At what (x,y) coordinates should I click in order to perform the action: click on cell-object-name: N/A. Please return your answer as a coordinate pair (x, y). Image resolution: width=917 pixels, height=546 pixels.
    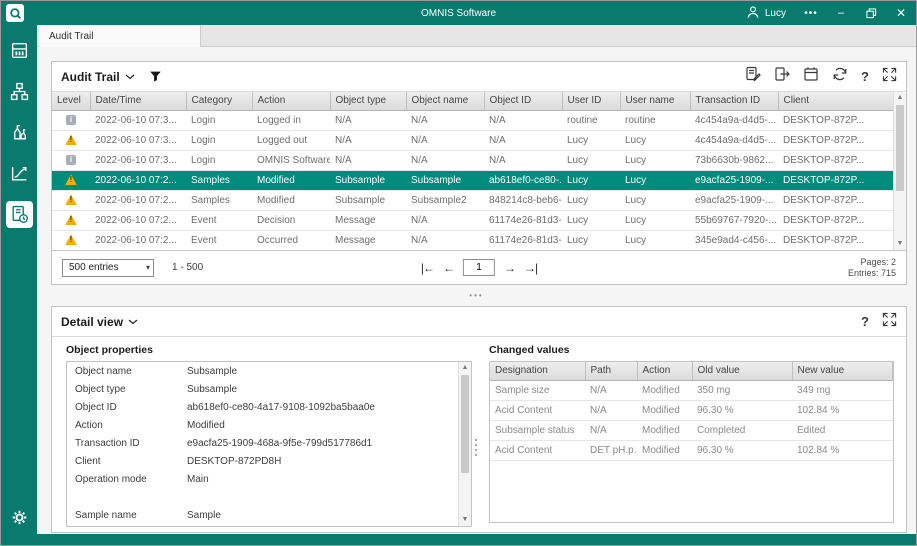
    Looking at the image, I should click on (445, 140).